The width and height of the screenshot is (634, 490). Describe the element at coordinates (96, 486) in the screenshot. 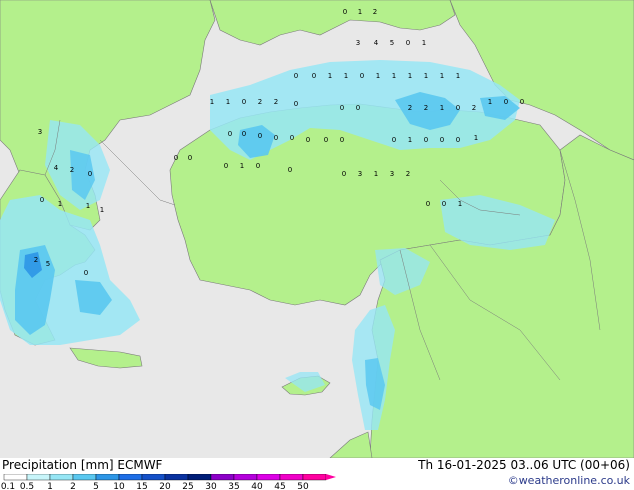

I see `legend-label: 5` at that location.